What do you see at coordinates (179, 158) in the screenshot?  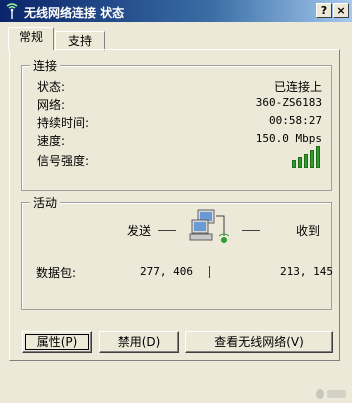 I see `signal-row: 信号强度:` at bounding box center [179, 158].